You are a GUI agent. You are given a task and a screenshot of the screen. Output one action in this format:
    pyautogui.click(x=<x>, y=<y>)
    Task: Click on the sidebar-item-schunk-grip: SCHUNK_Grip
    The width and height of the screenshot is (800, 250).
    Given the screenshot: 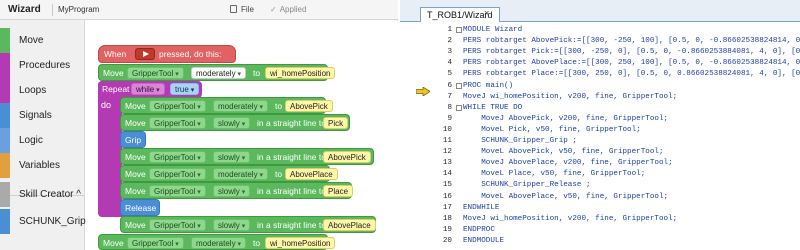 What is the action you would take?
    pyautogui.click(x=43, y=221)
    